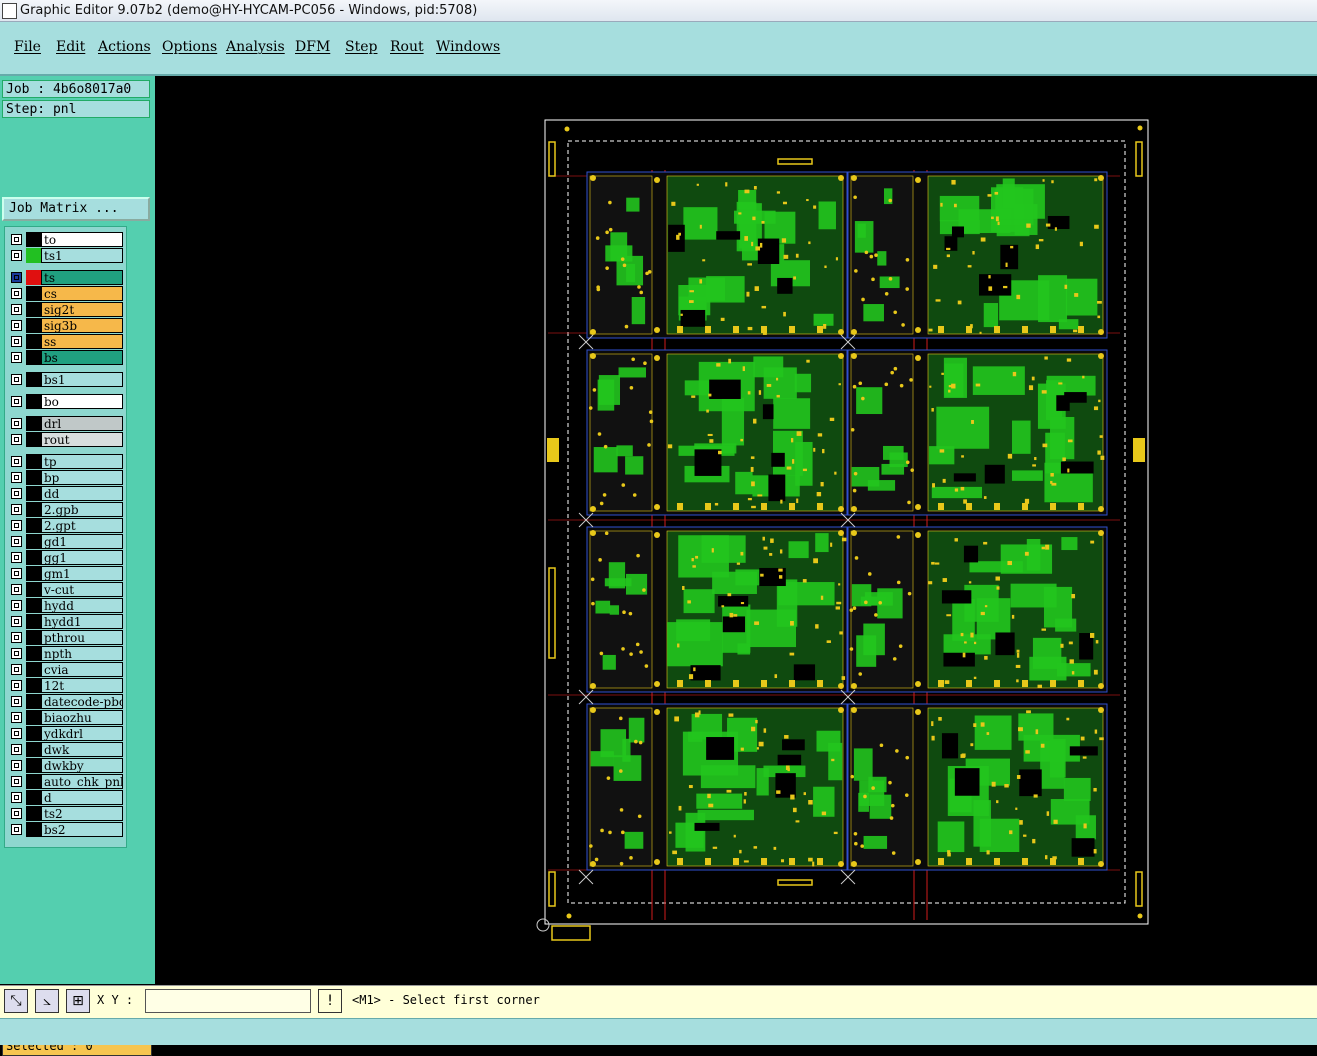 The image size is (1317, 1056). Describe the element at coordinates (82, 509) in the screenshot. I see `layer-name: 2.gpb` at that location.